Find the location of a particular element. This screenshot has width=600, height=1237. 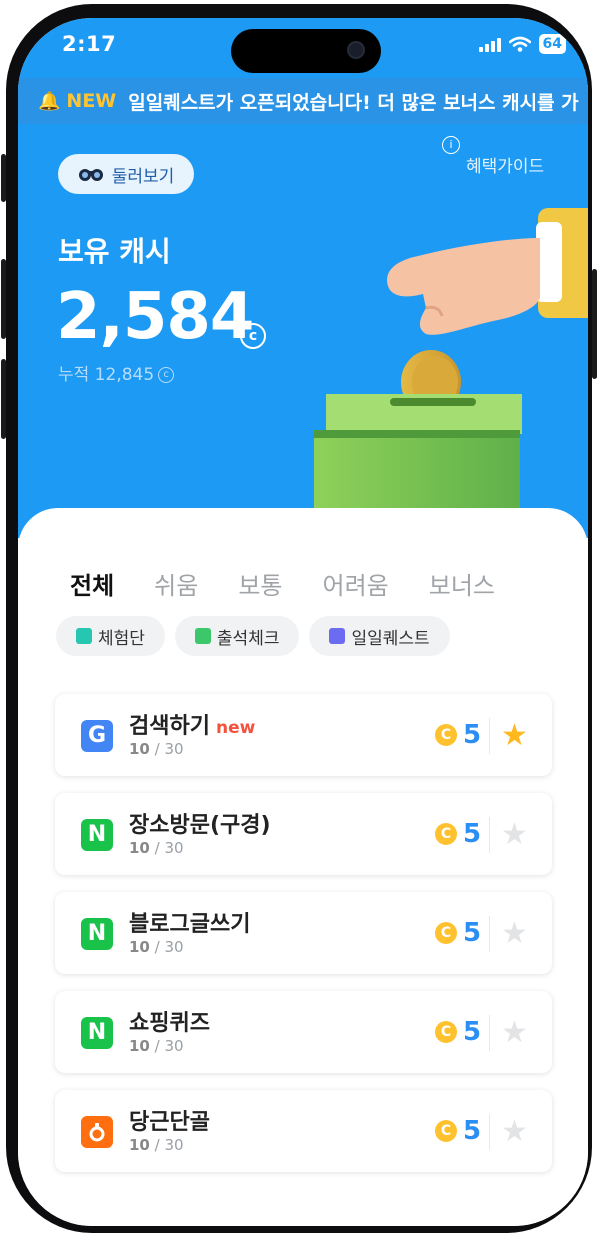

volume-down-button is located at coordinates (3, 399).